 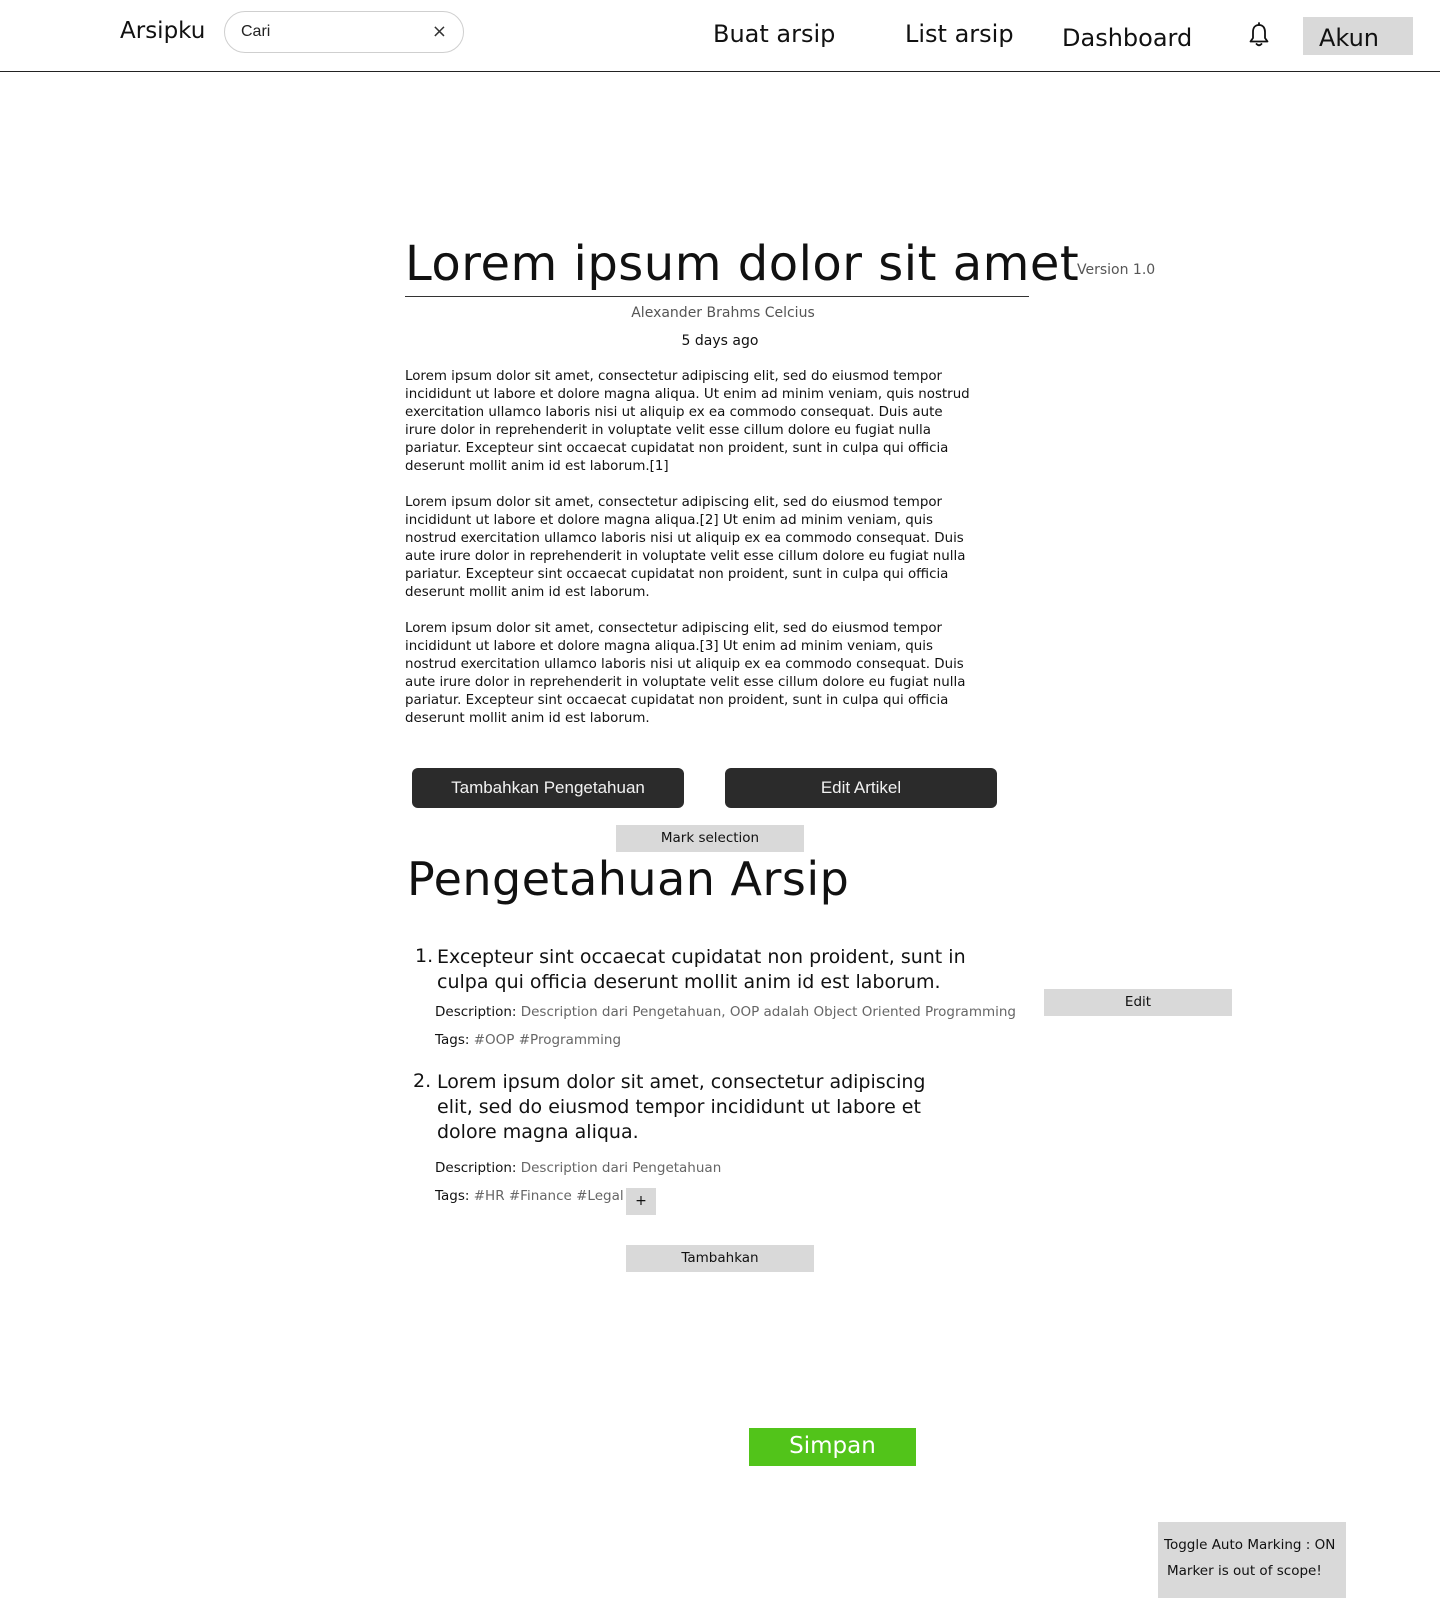 I want to click on author-name: Alexander Brahms Celcius, so click(x=723, y=313).